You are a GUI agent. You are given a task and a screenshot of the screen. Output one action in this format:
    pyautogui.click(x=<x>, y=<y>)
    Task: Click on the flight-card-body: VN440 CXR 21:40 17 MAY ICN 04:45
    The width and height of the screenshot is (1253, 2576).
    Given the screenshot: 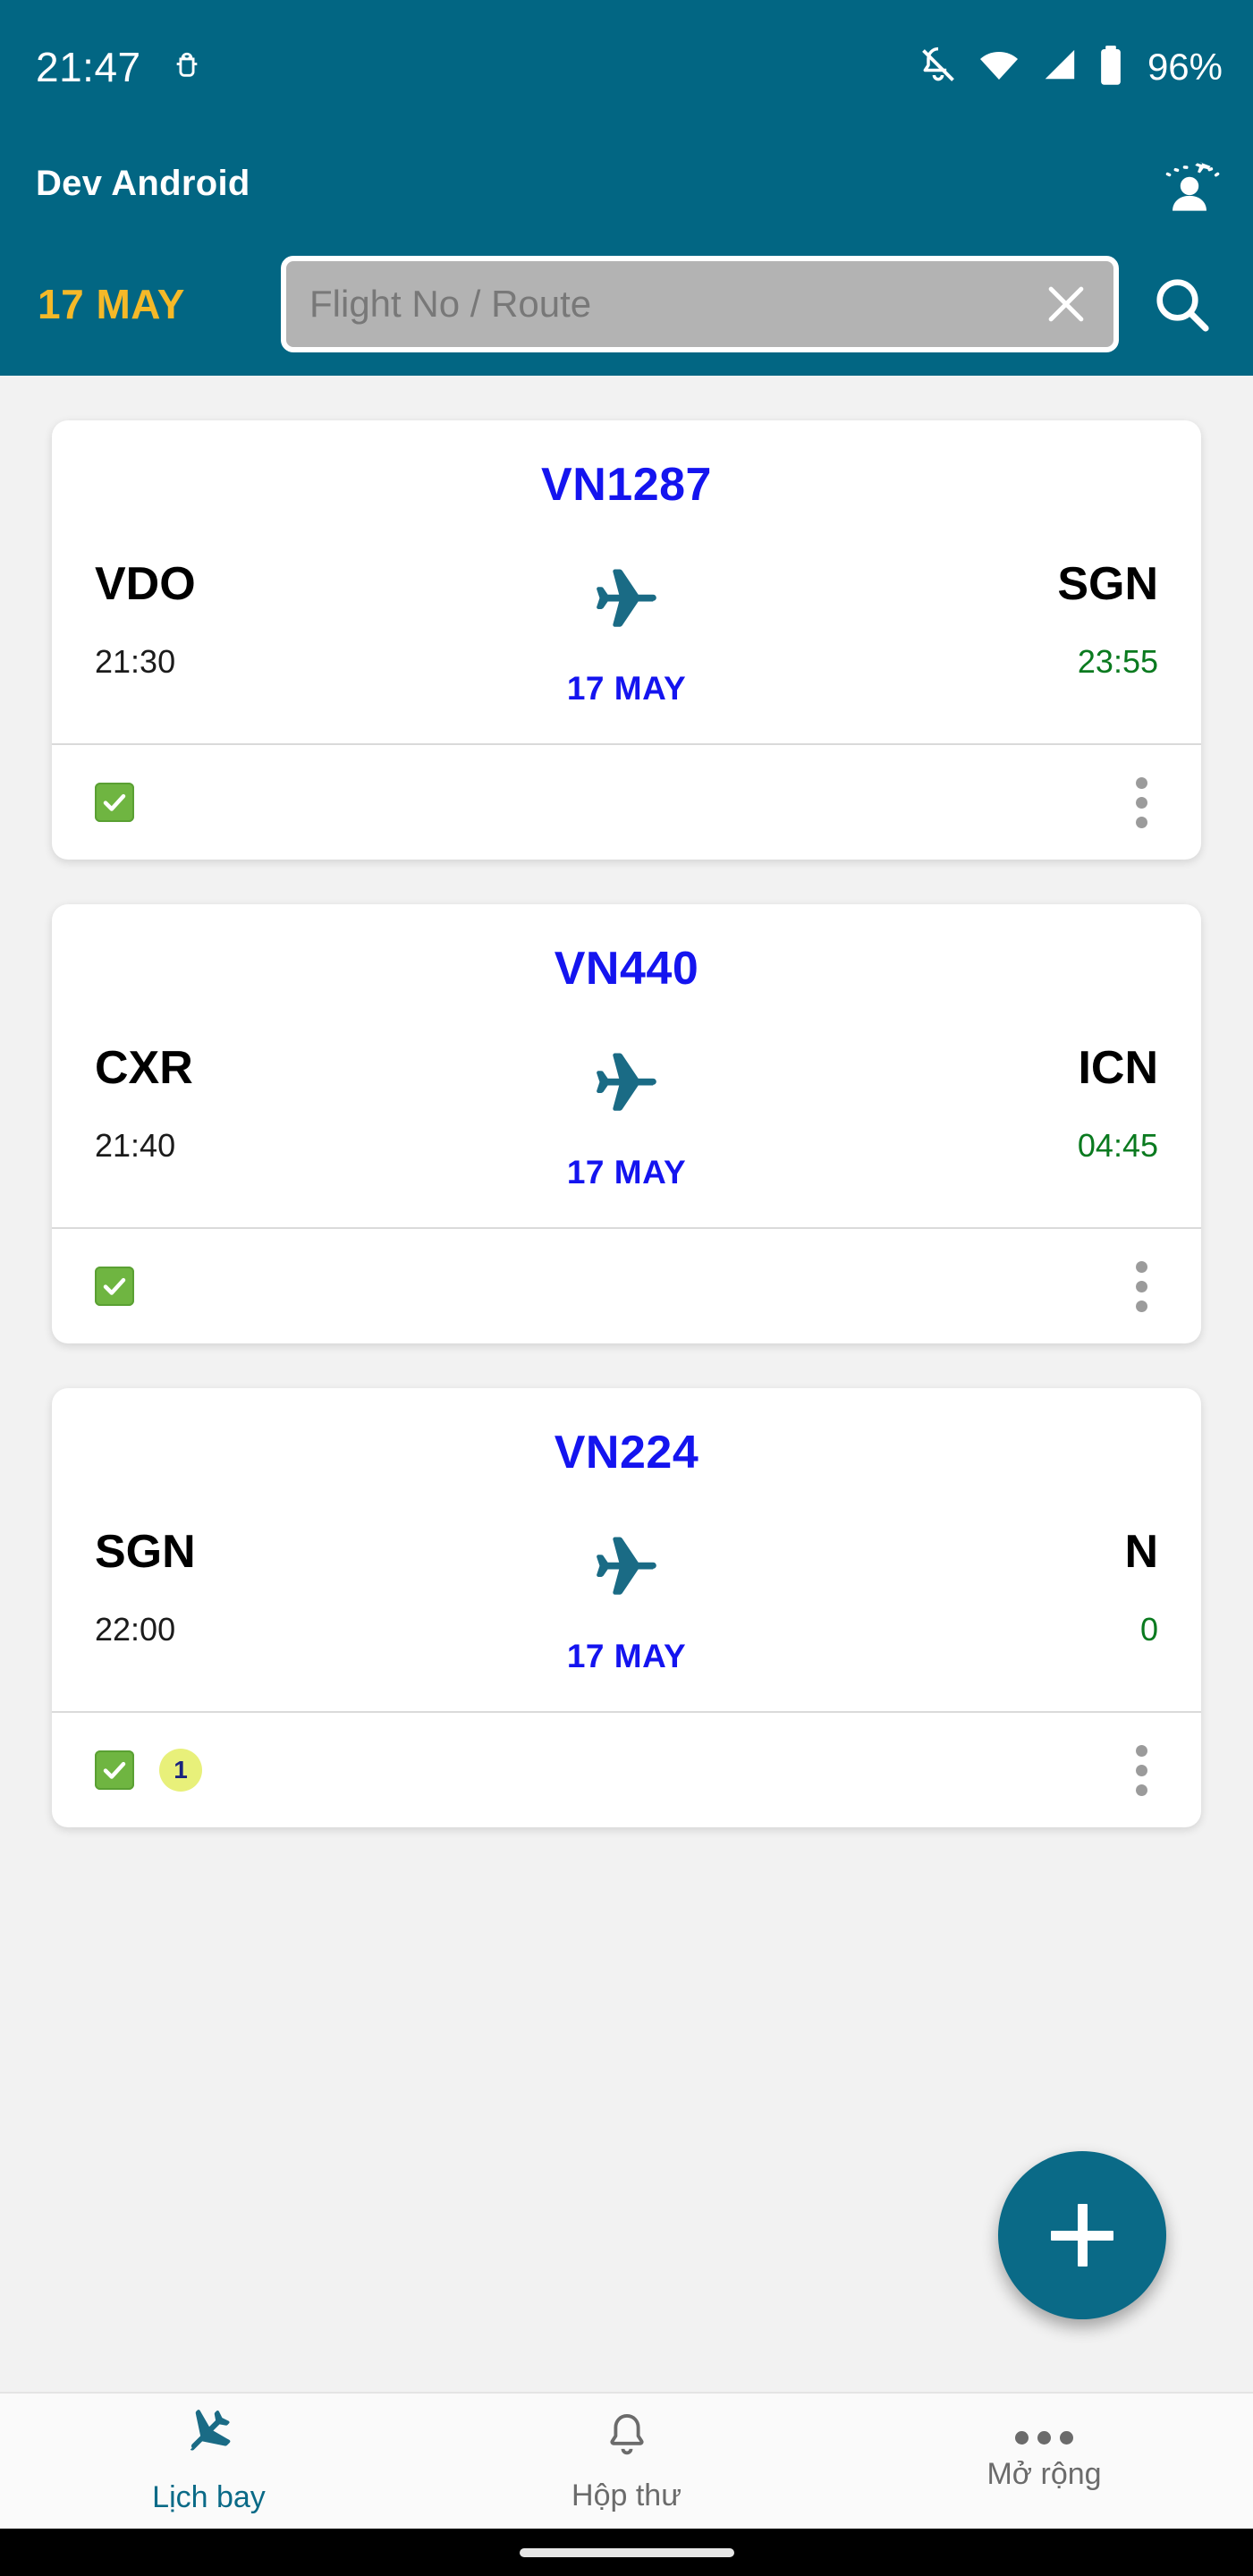 What is the action you would take?
    pyautogui.click(x=626, y=1065)
    